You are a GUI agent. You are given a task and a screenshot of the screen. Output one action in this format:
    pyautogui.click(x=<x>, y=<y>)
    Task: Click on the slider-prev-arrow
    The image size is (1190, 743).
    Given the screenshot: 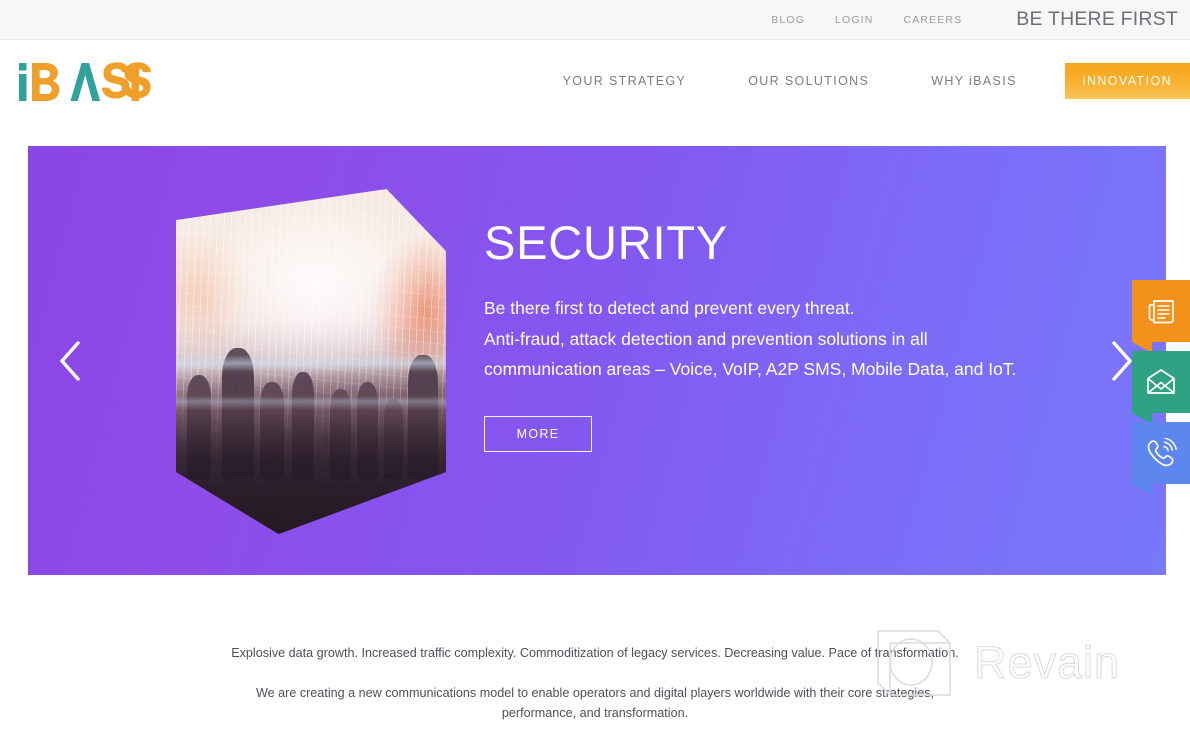 What is the action you would take?
    pyautogui.click(x=70, y=361)
    